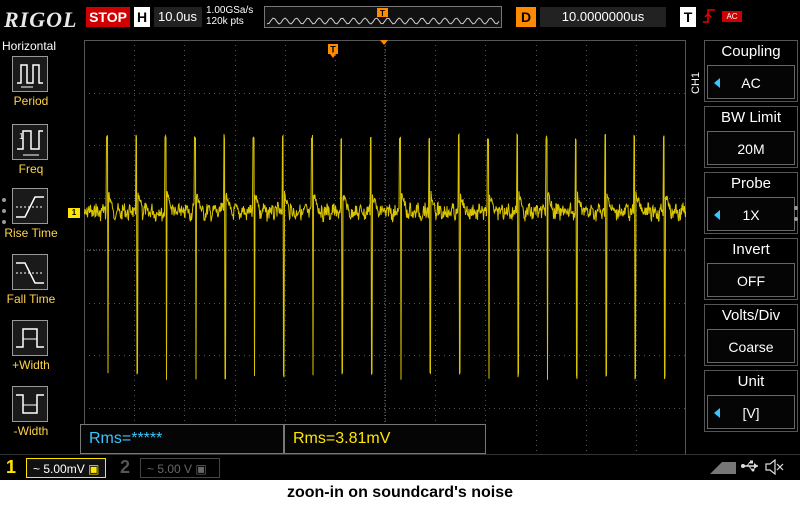 This screenshot has width=800, height=523. I want to click on channel-tab: CH1, so click(696, 82).